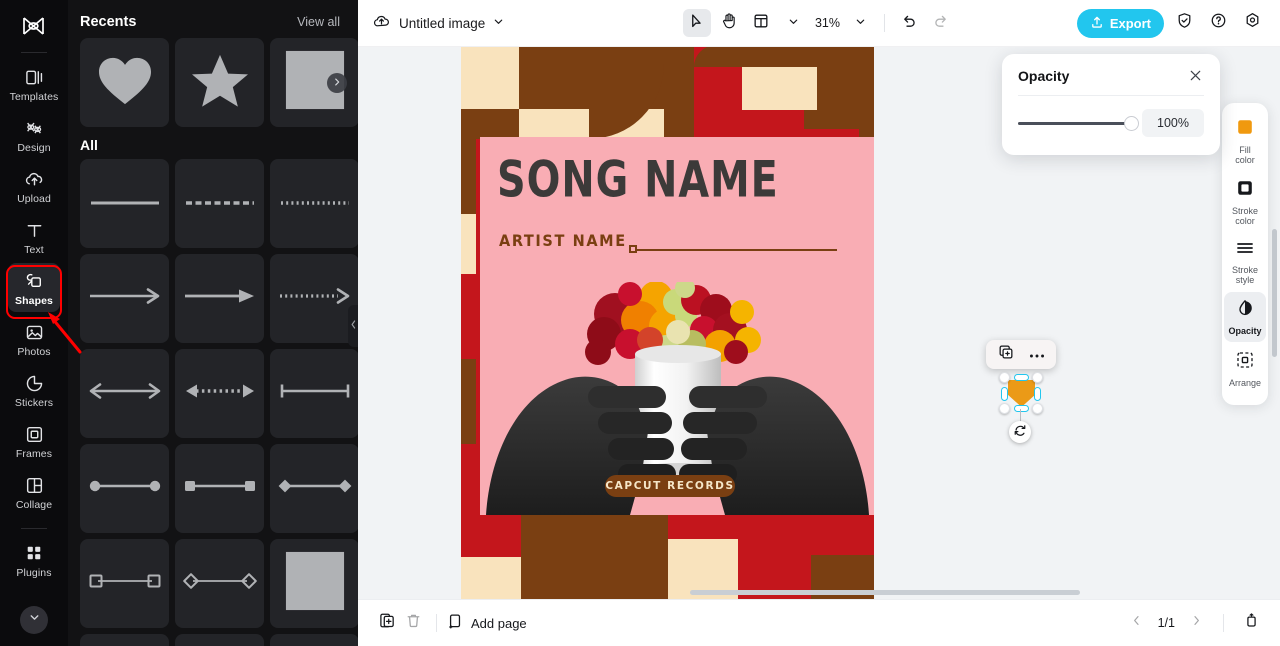 This screenshot has width=1280, height=646. What do you see at coordinates (34, 199) in the screenshot?
I see `sidebar-item-label: Upload` at bounding box center [34, 199].